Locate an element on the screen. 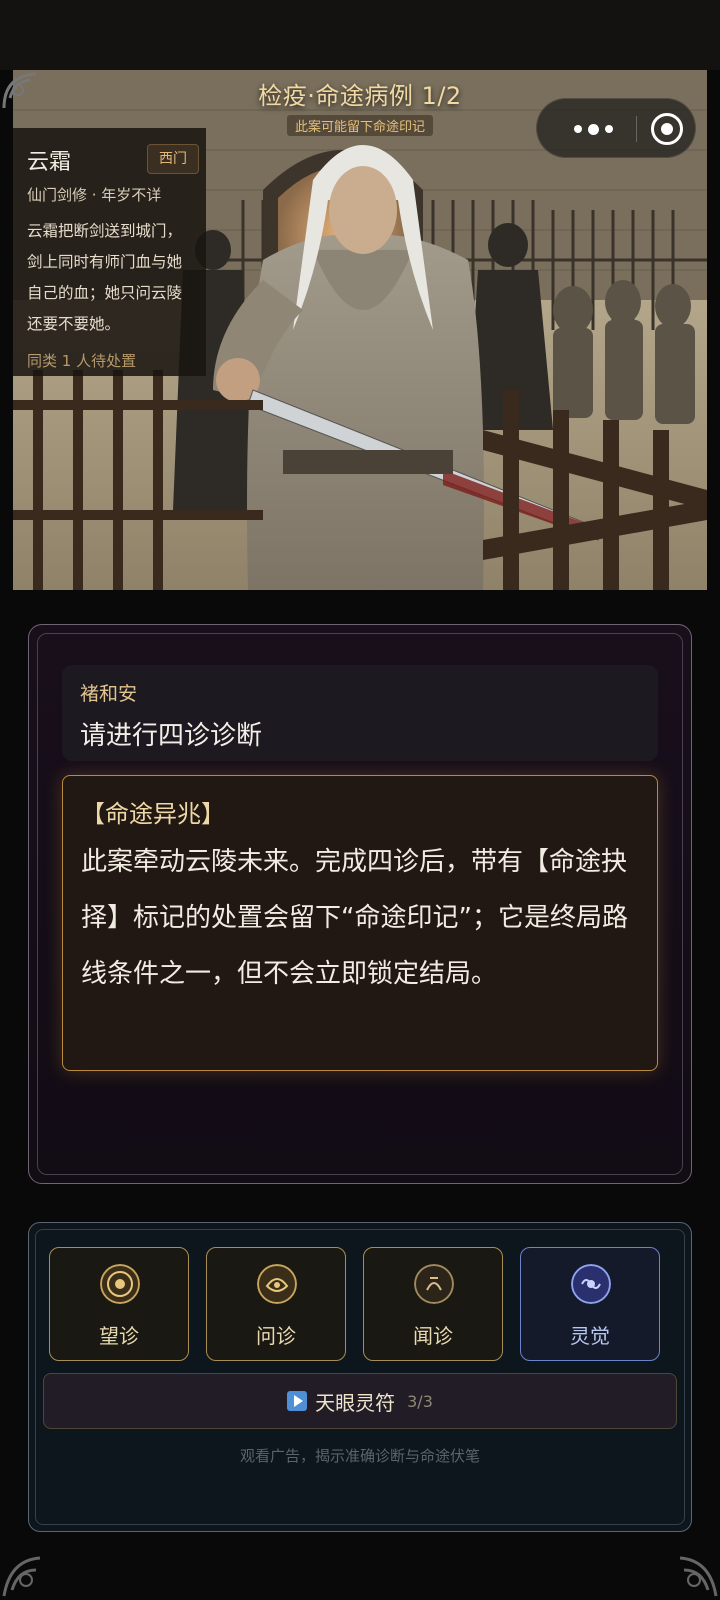 The height and width of the screenshot is (1600, 720). spirit-sense-emblem-icon is located at coordinates (591, 1284).